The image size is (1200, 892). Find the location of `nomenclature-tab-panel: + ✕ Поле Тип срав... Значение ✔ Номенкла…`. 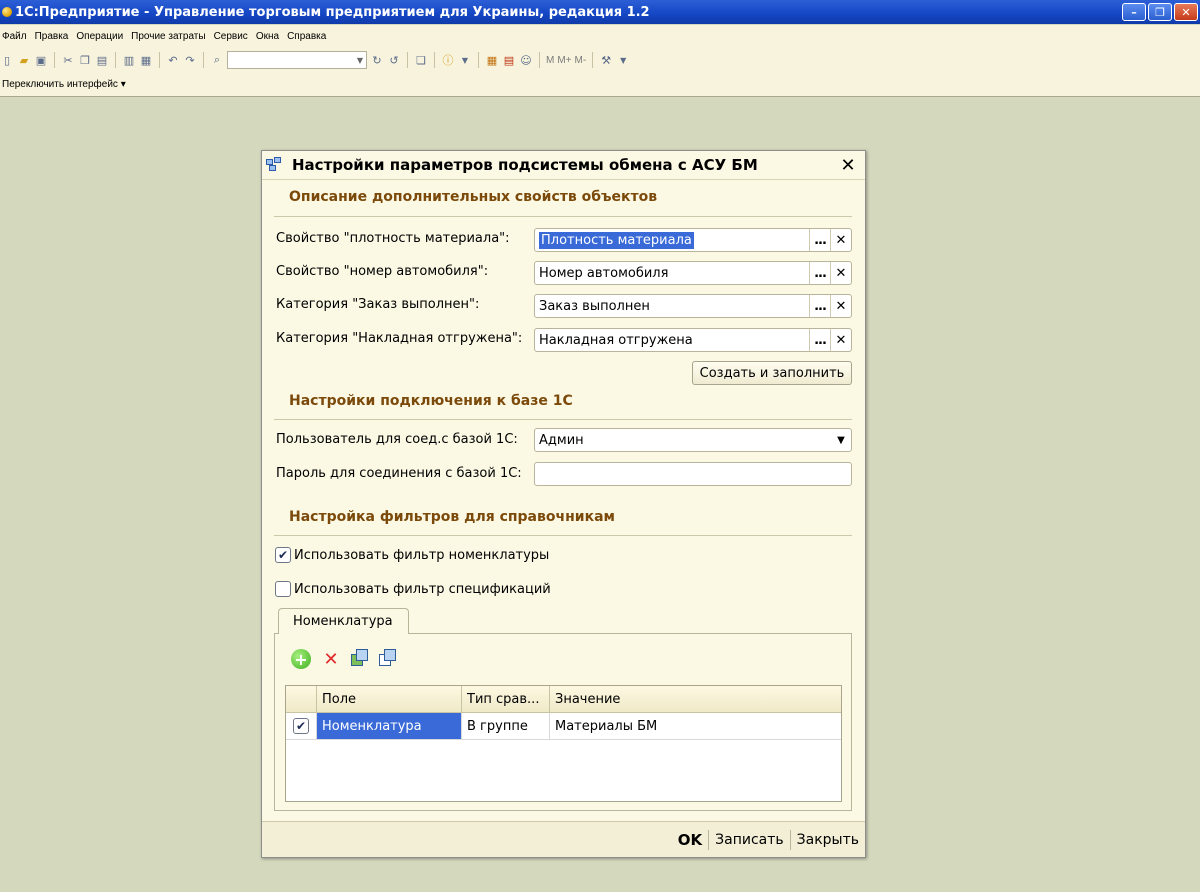

nomenclature-tab-panel: + ✕ Поле Тип срав... Значение ✔ Номенкла… is located at coordinates (563, 722).